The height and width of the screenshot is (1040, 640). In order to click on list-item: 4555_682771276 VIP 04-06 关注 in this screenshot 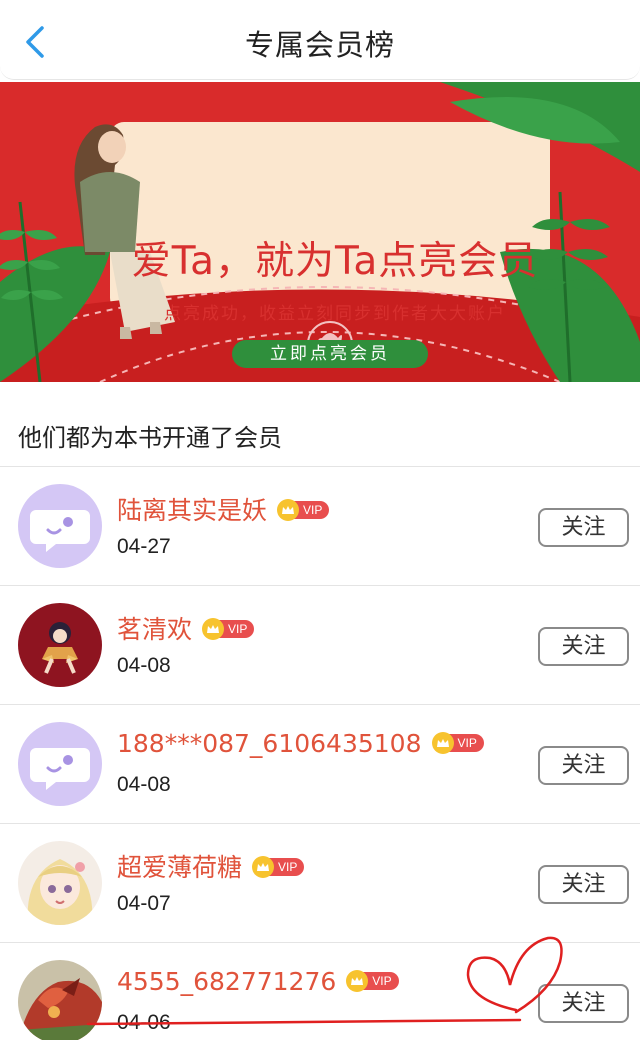, I will do `click(320, 991)`.